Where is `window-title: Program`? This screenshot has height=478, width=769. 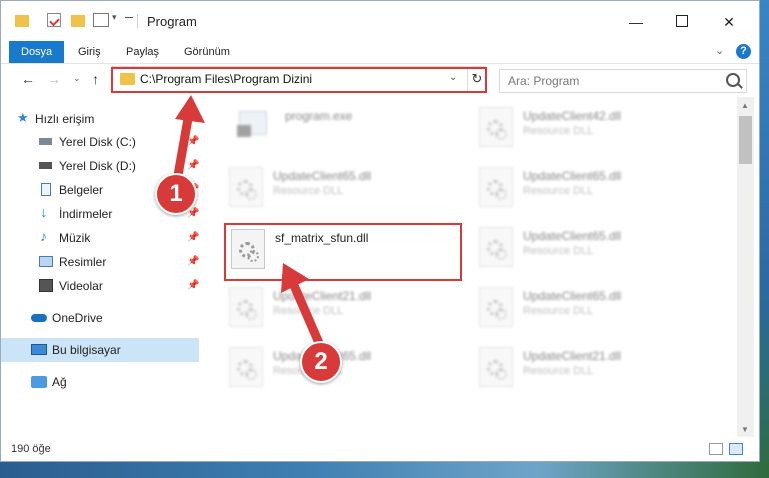 window-title: Program is located at coordinates (172, 21).